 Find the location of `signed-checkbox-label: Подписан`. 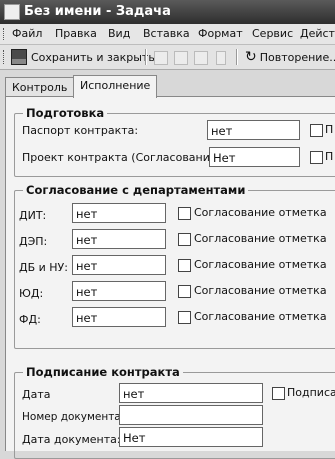

signed-checkbox-label: Подписан is located at coordinates (311, 392).